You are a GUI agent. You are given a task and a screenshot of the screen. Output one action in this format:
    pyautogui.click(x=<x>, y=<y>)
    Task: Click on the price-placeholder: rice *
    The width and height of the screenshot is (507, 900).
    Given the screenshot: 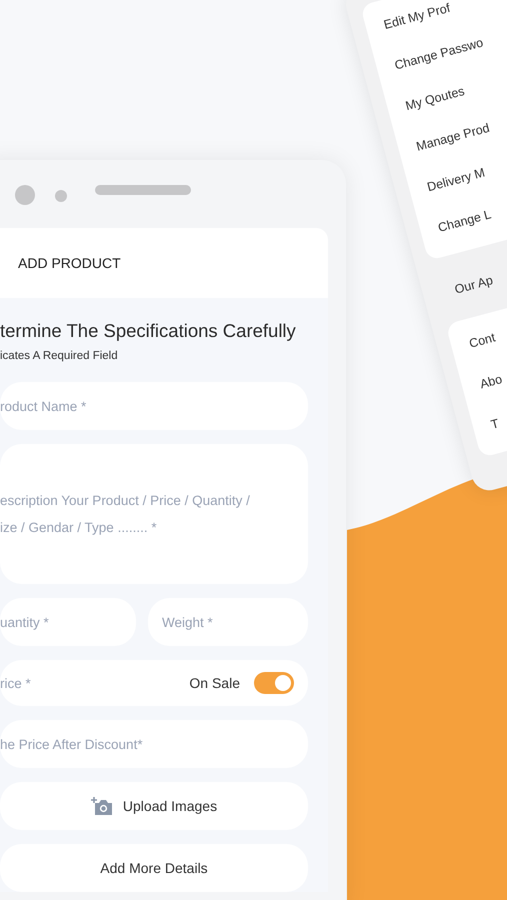 What is the action you would take?
    pyautogui.click(x=15, y=683)
    